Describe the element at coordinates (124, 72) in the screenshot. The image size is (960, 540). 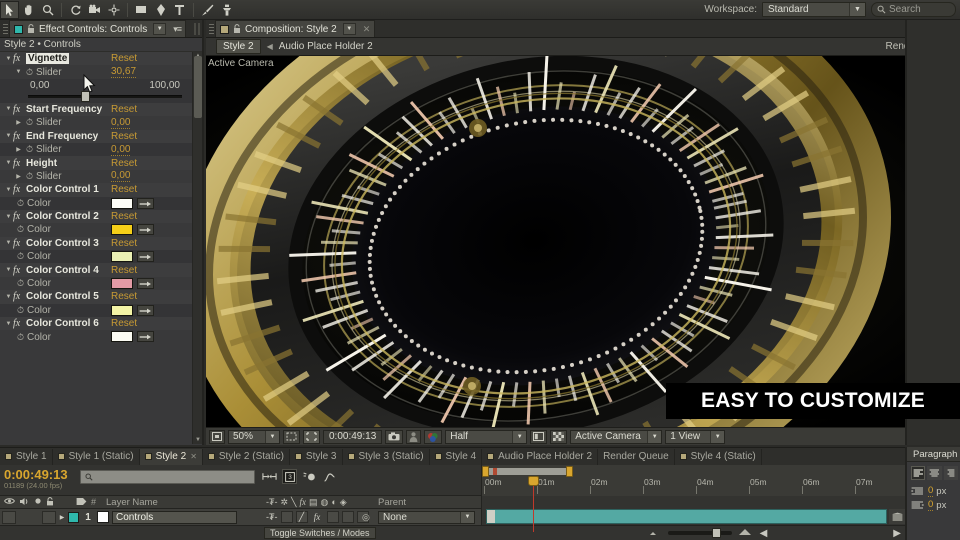
I see `property-value: 30,67` at that location.